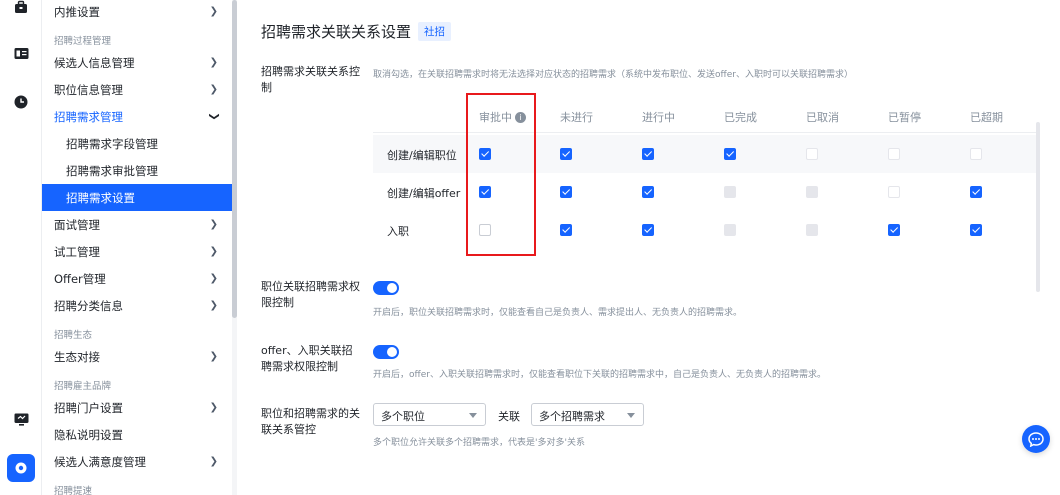  I want to click on monitor-icon, so click(21, 420).